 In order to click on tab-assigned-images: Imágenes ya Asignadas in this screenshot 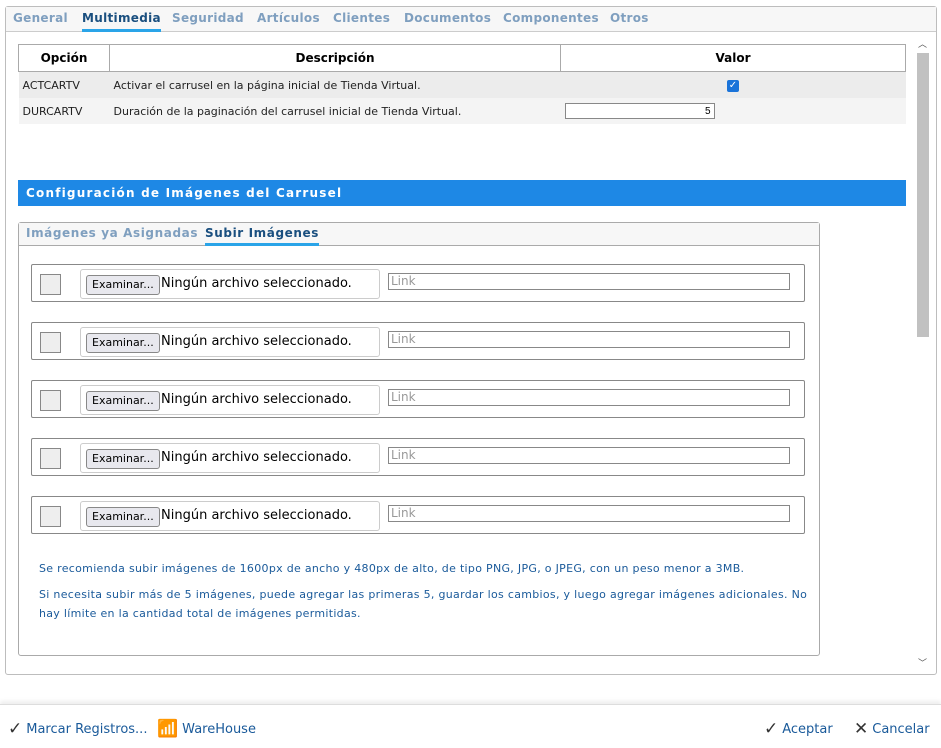, I will do `click(112, 234)`.